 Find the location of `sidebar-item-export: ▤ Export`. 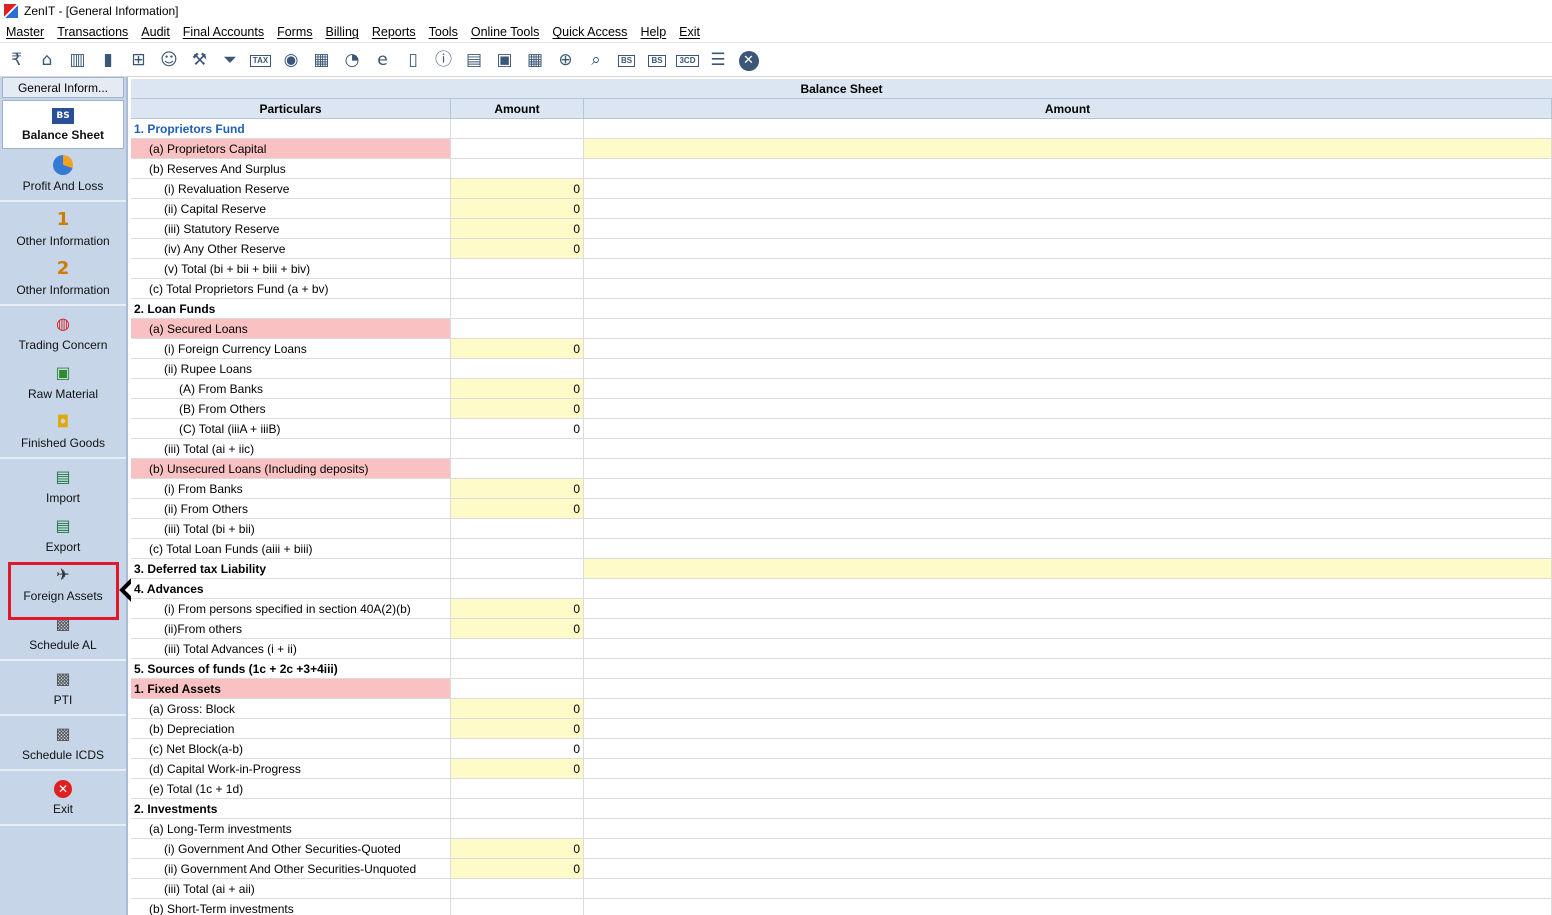

sidebar-item-export: ▤ Export is located at coordinates (63, 534).